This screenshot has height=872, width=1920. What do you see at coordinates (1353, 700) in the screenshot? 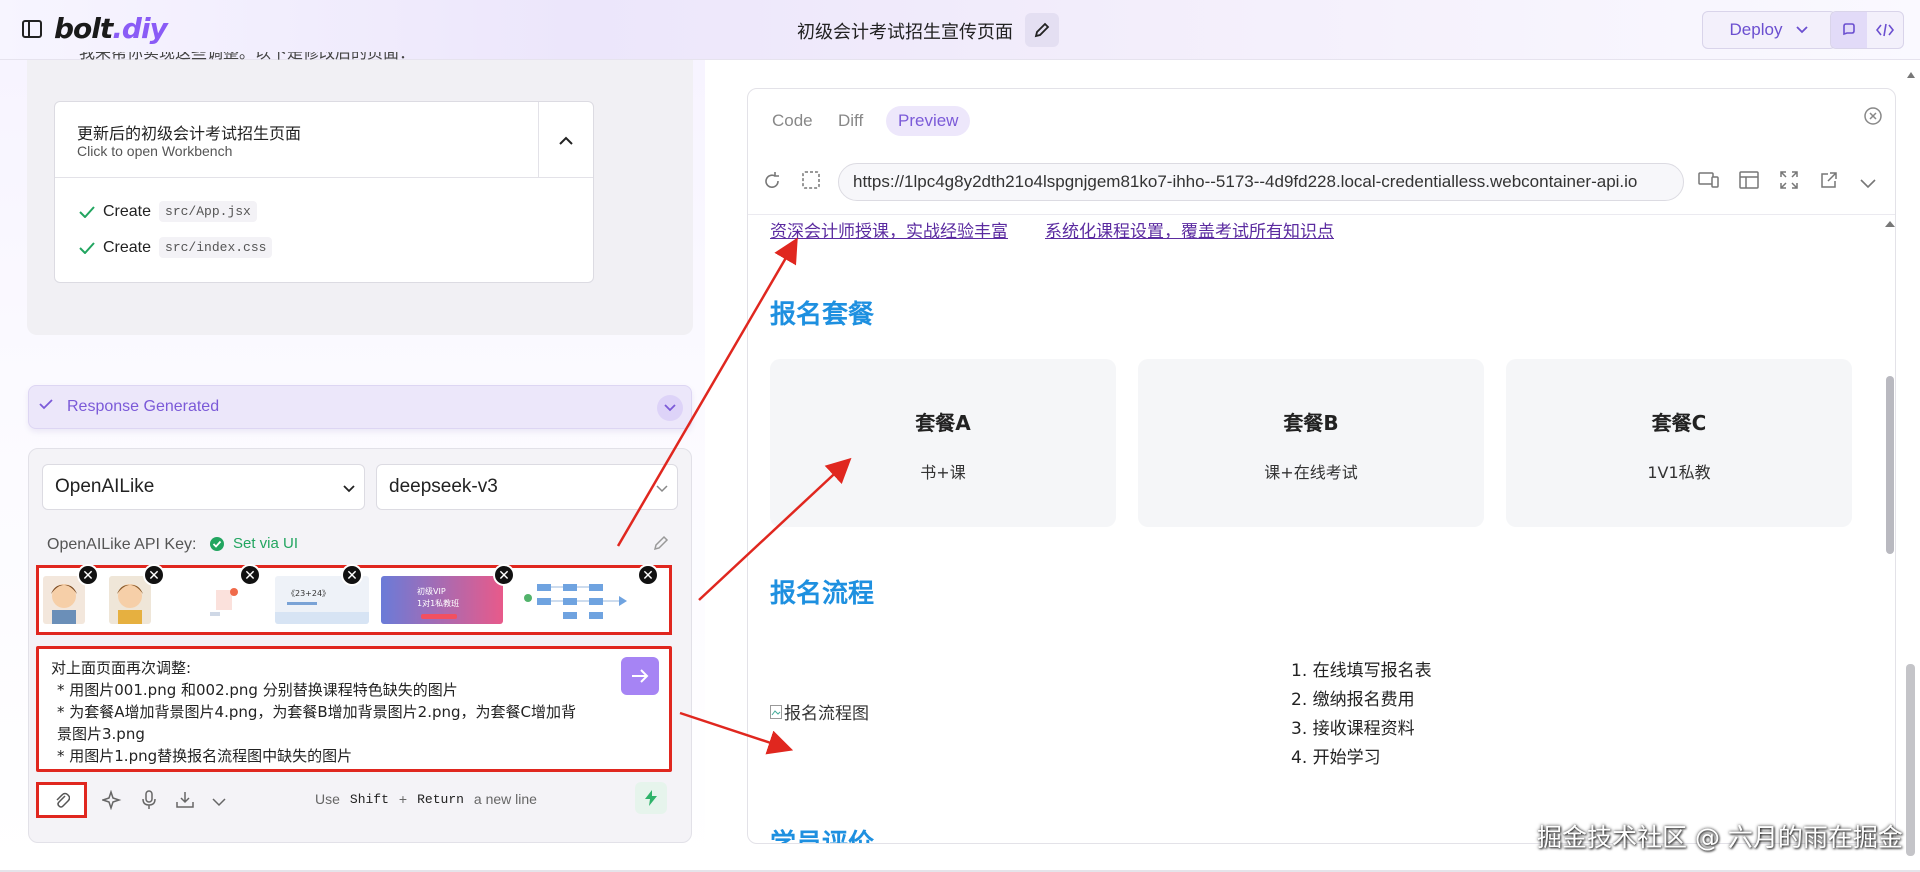
I see `process-step: 2. 缴纳报名费用` at bounding box center [1353, 700].